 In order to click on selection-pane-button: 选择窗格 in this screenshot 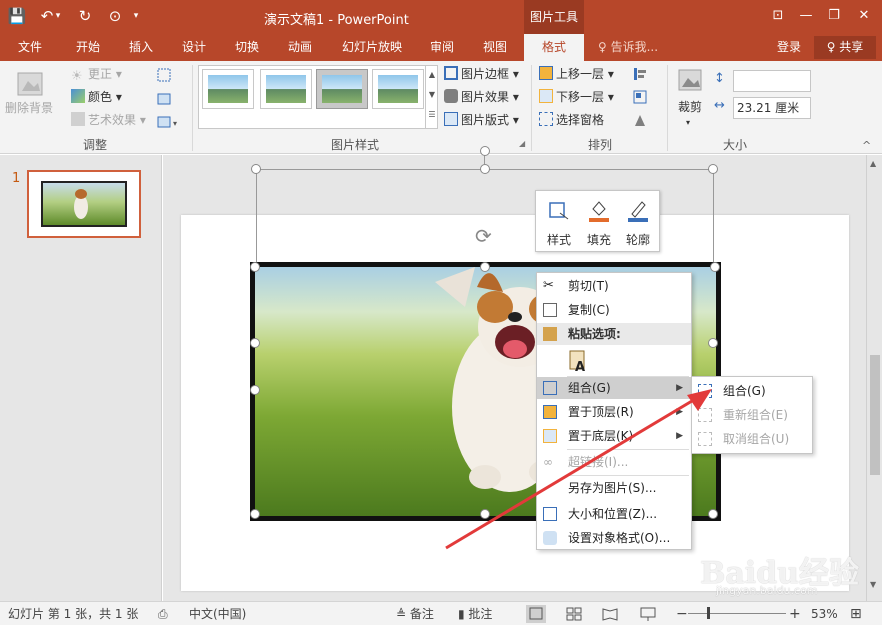, I will do `click(571, 120)`.